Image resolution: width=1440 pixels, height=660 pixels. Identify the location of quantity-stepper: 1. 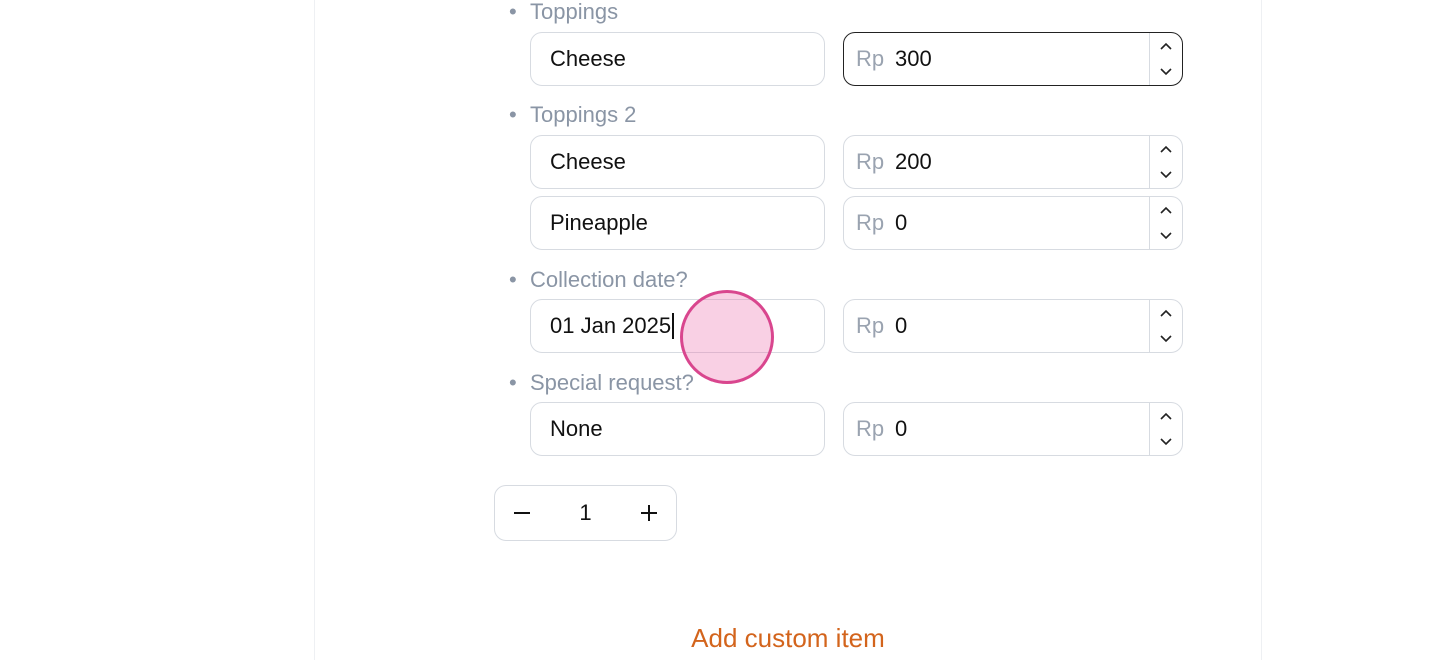
(585, 513).